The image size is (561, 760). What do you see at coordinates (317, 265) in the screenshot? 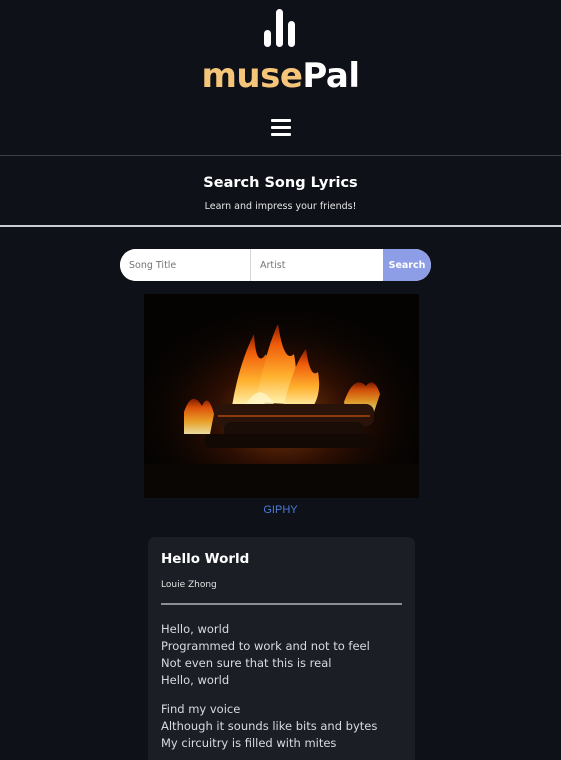
I see `artist-input` at bounding box center [317, 265].